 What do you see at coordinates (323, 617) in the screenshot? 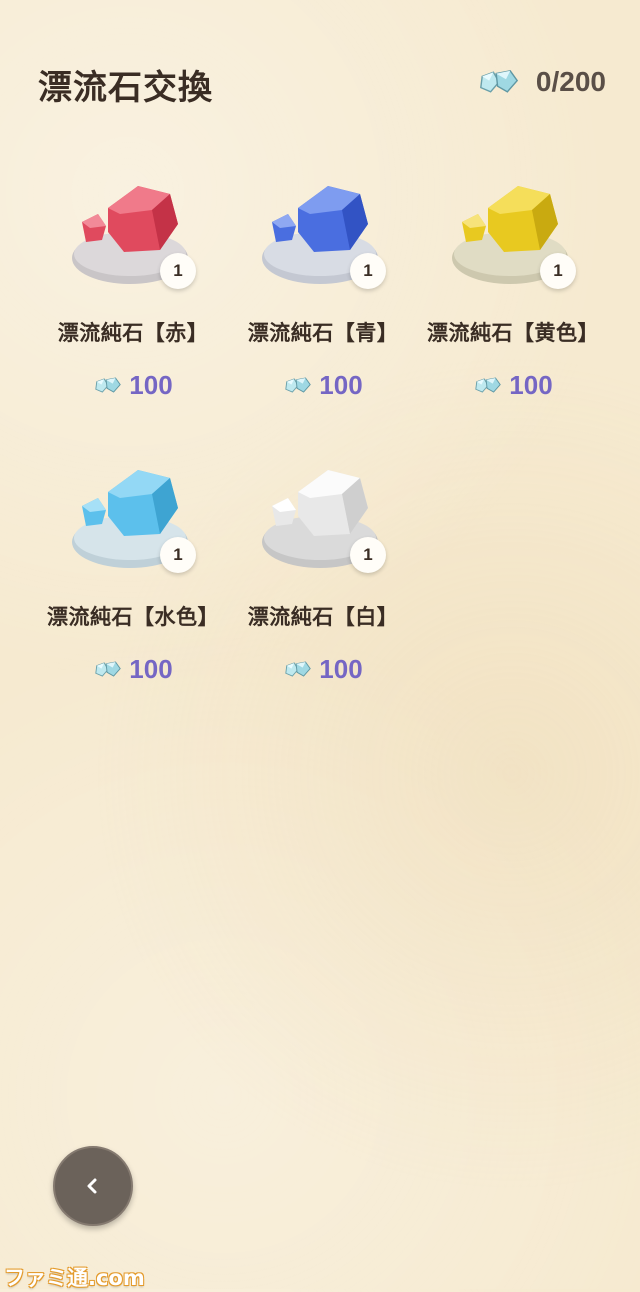
I see `item-name: 漂流純石【白】` at bounding box center [323, 617].